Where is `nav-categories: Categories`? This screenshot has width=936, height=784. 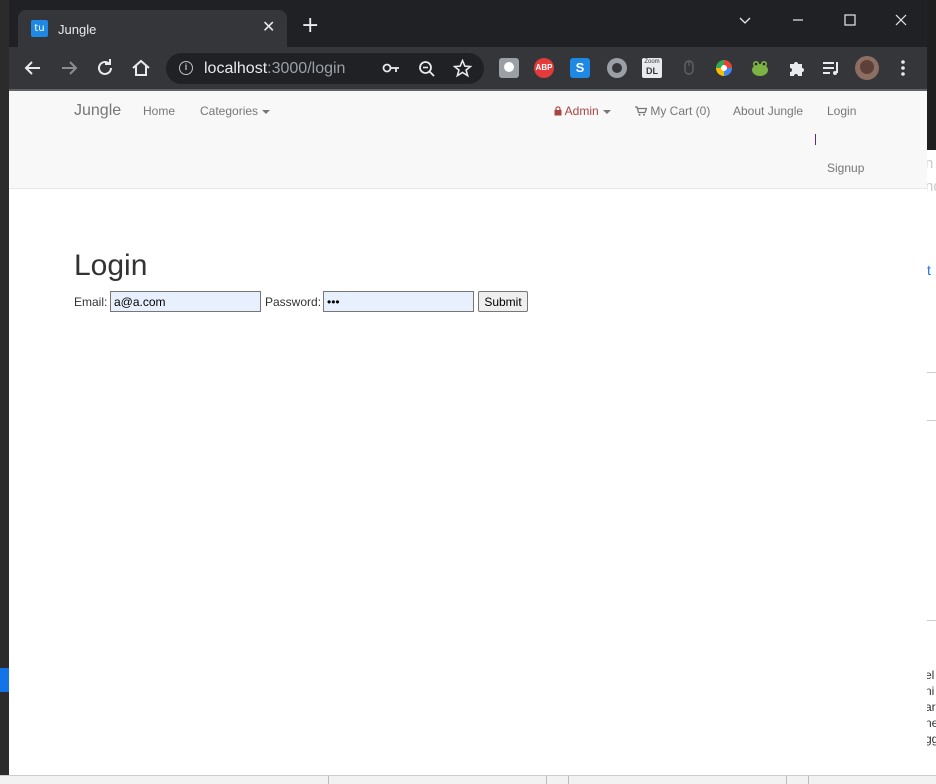 nav-categories: Categories is located at coordinates (235, 111).